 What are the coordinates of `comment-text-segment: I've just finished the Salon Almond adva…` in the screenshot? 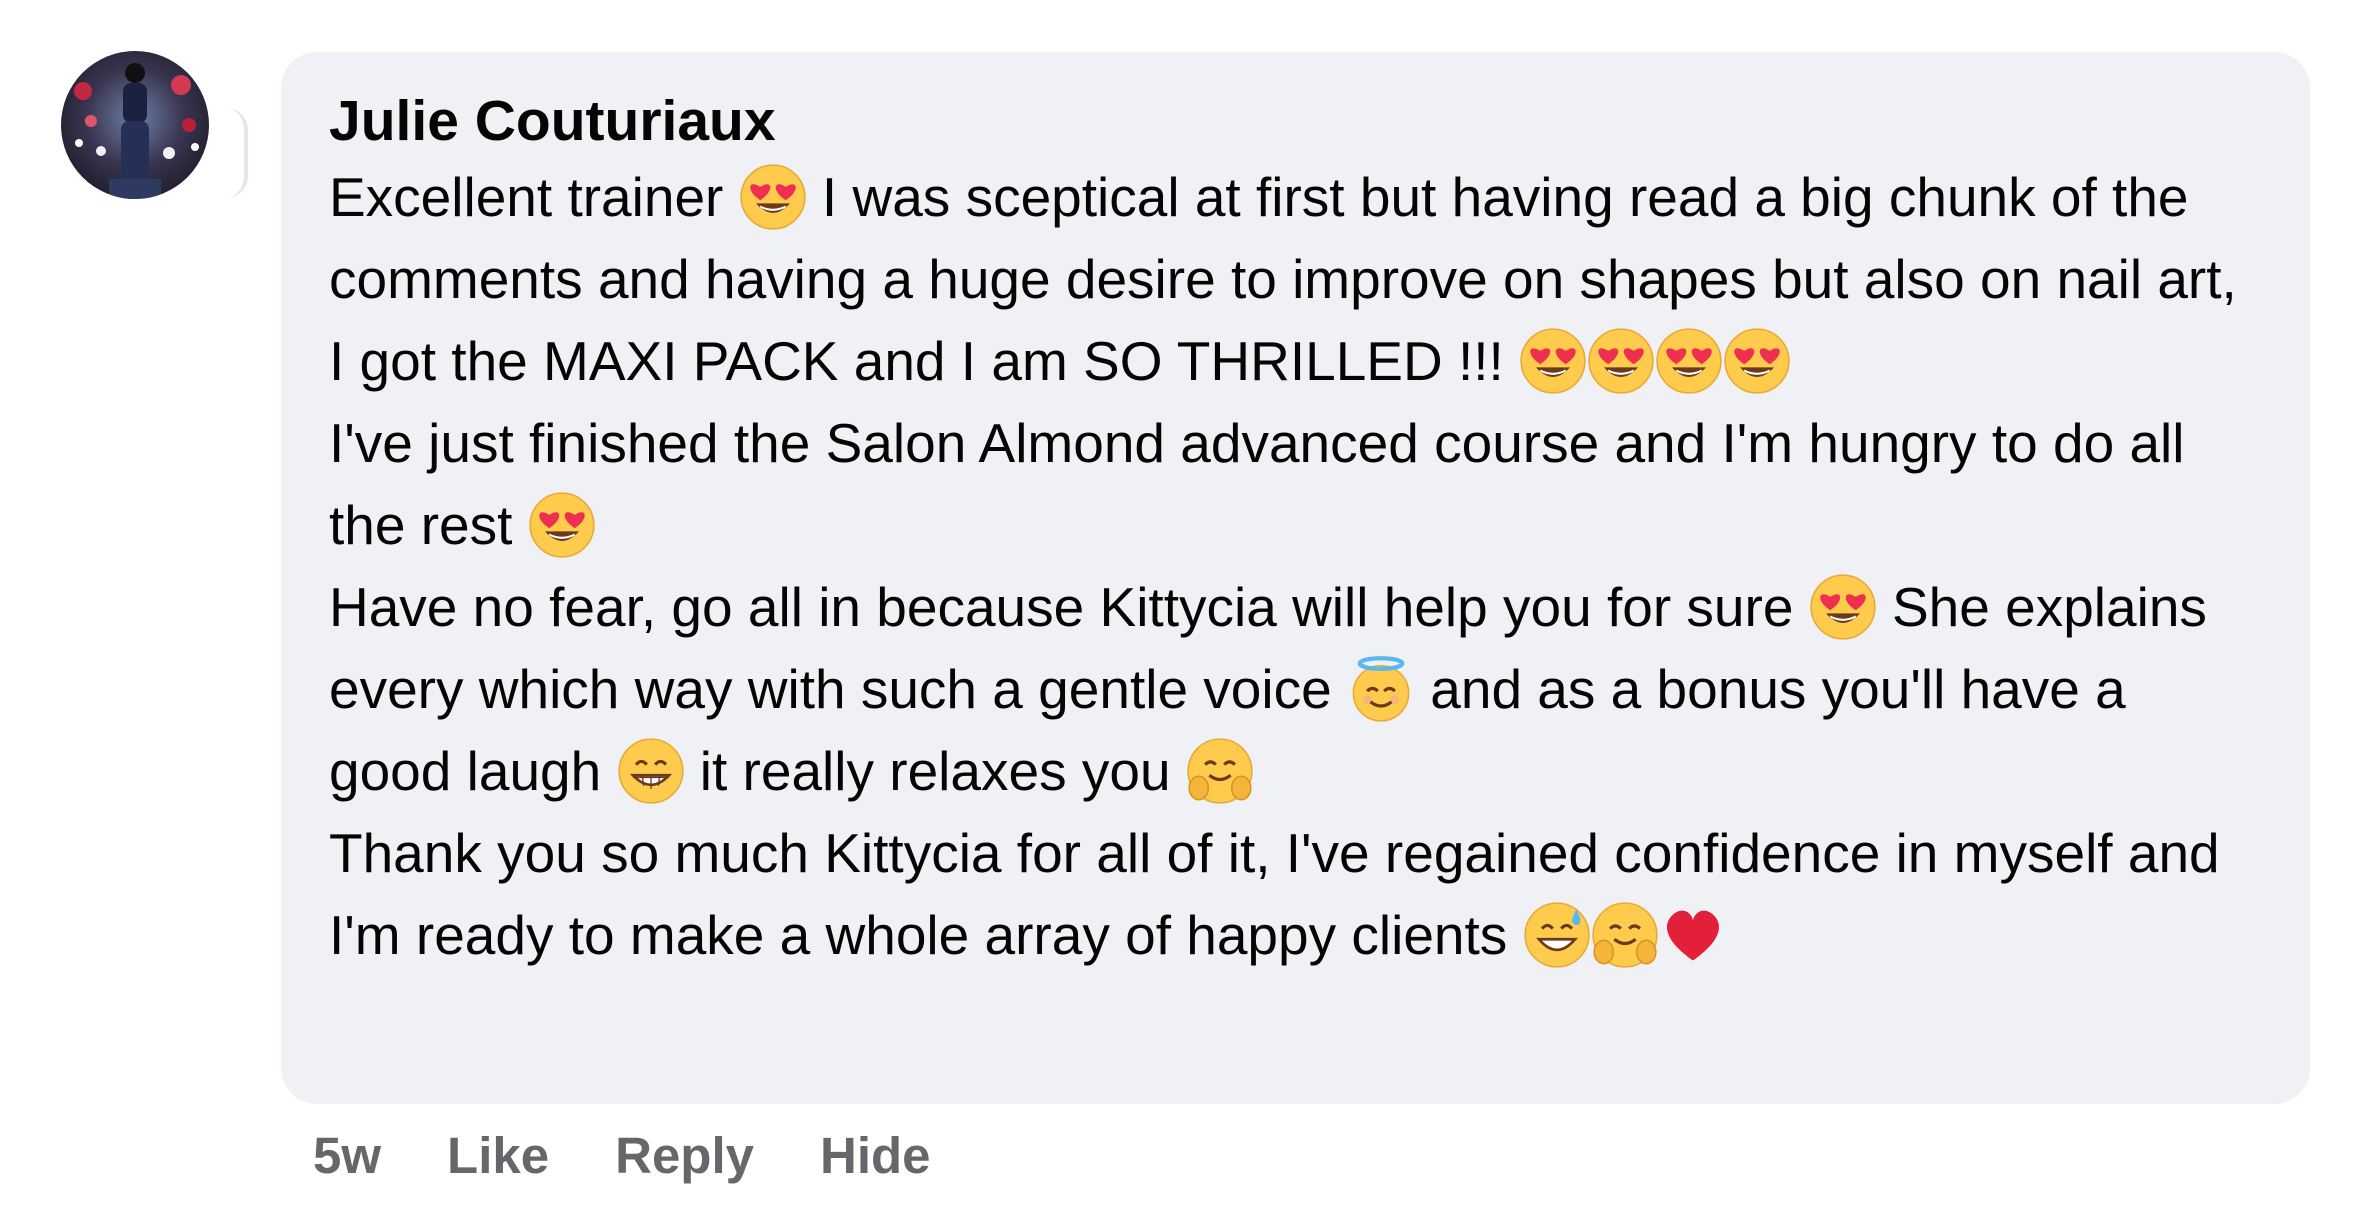 It's located at (1257, 484).